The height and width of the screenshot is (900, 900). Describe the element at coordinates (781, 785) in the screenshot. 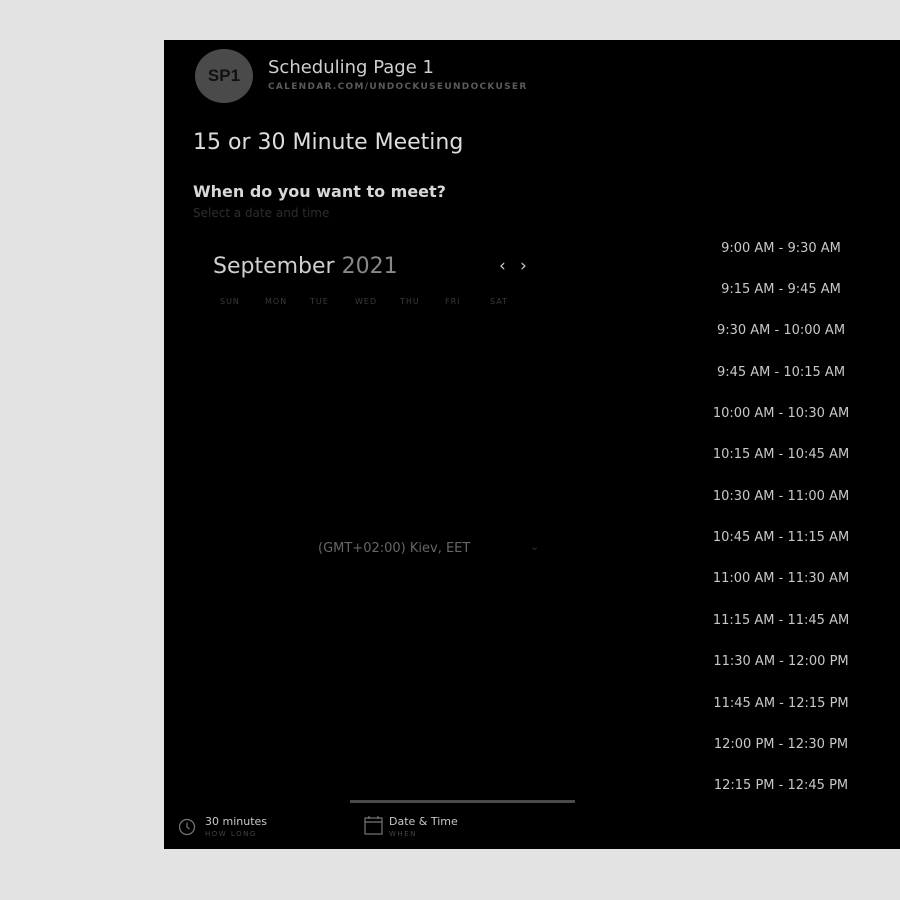

I see `time-slot: 12:15 PM - 12:45 PM` at that location.